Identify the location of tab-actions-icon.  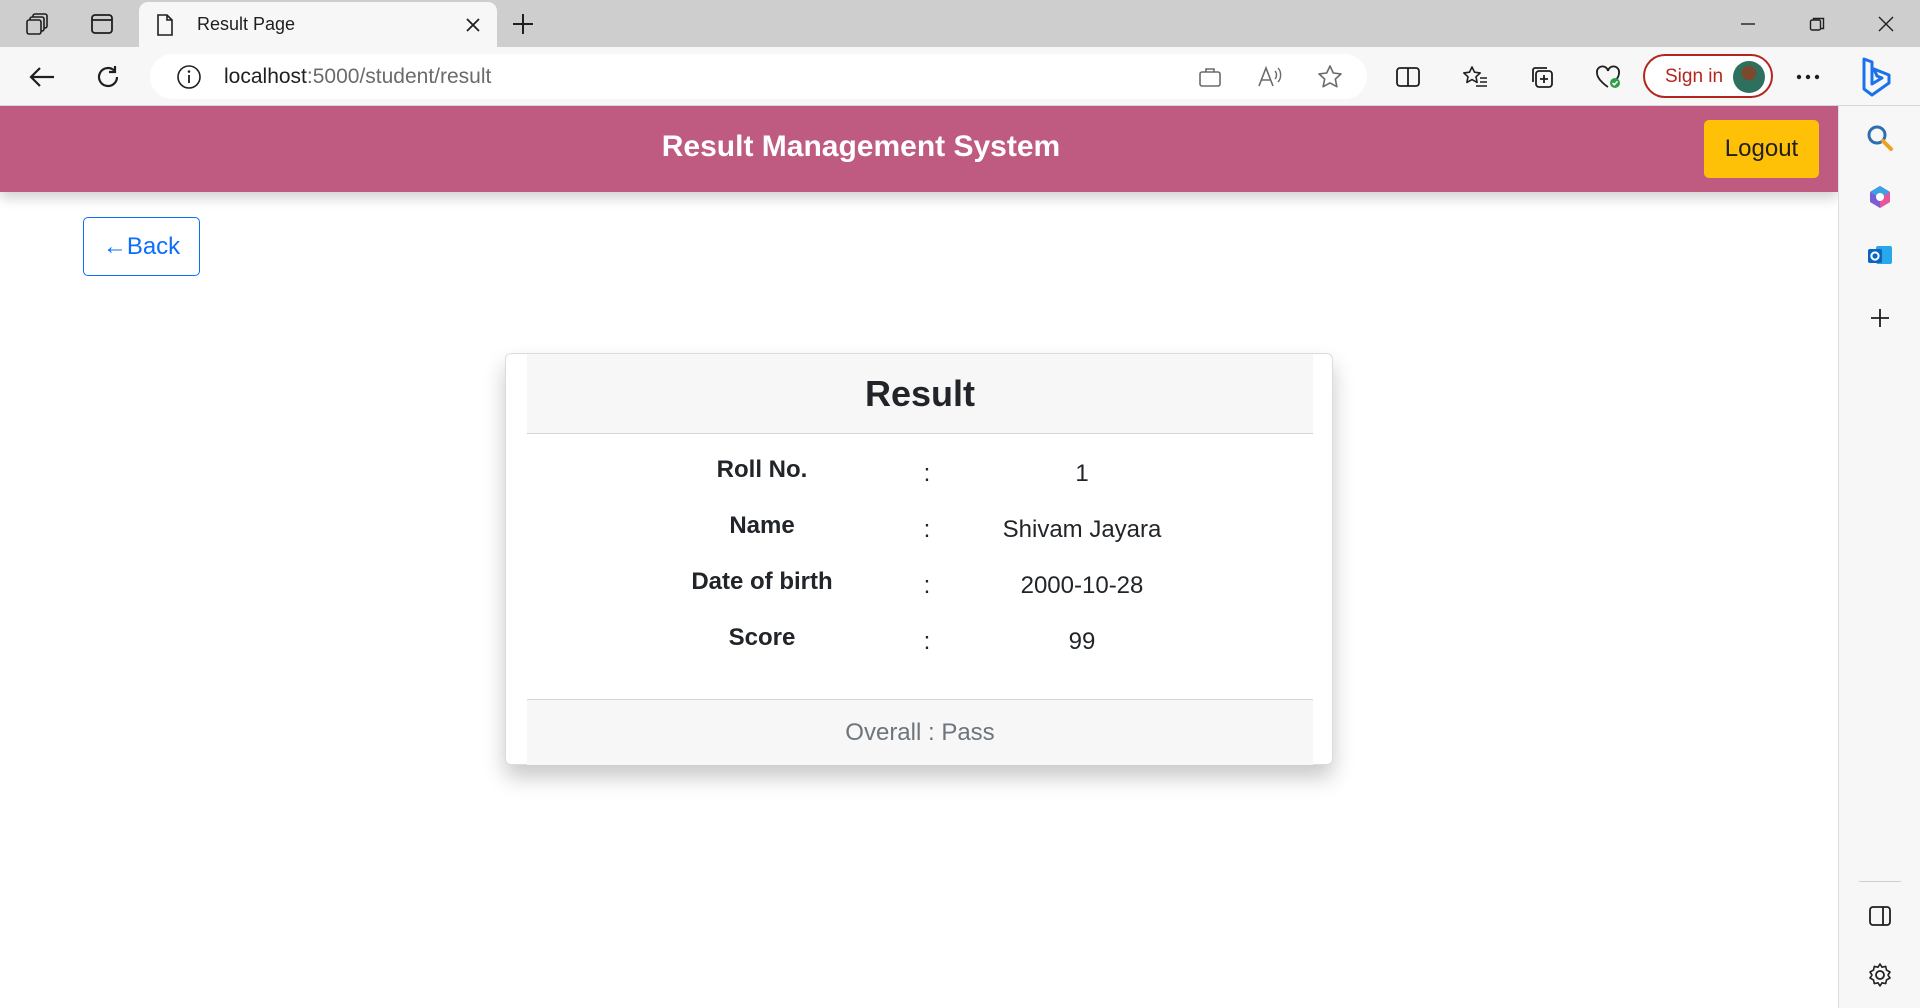
(102, 24).